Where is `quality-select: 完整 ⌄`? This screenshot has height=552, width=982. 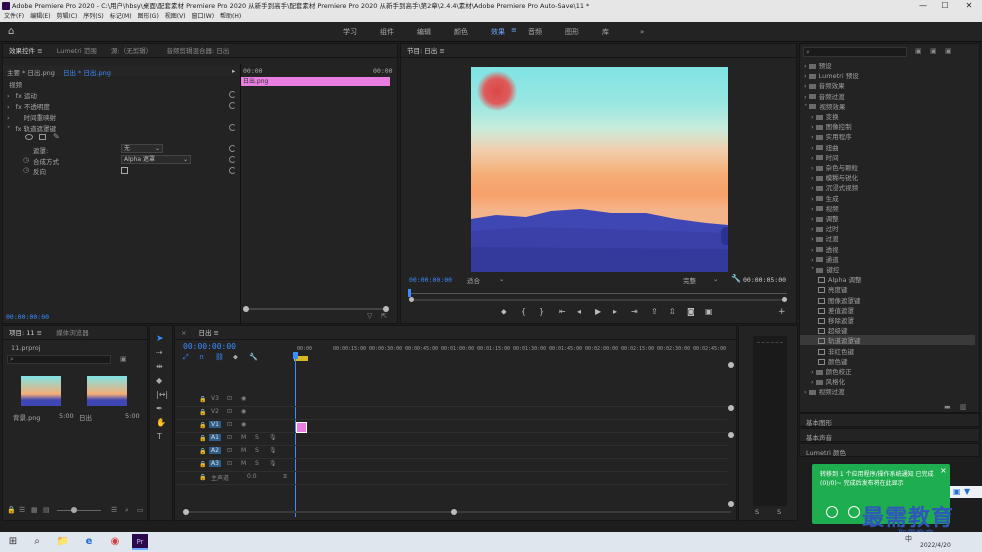 quality-select: 完整 ⌄ is located at coordinates (703, 280).